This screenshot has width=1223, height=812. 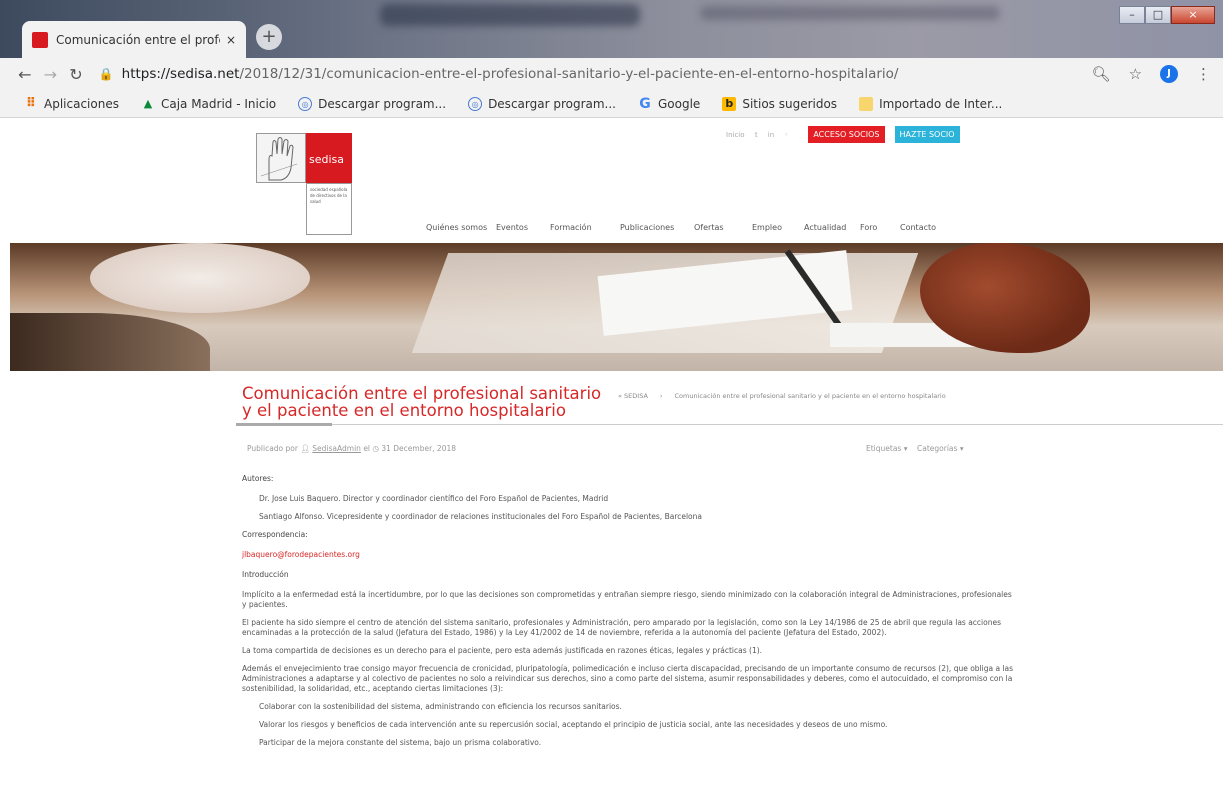 What do you see at coordinates (729, 424) in the screenshot?
I see `title-divider` at bounding box center [729, 424].